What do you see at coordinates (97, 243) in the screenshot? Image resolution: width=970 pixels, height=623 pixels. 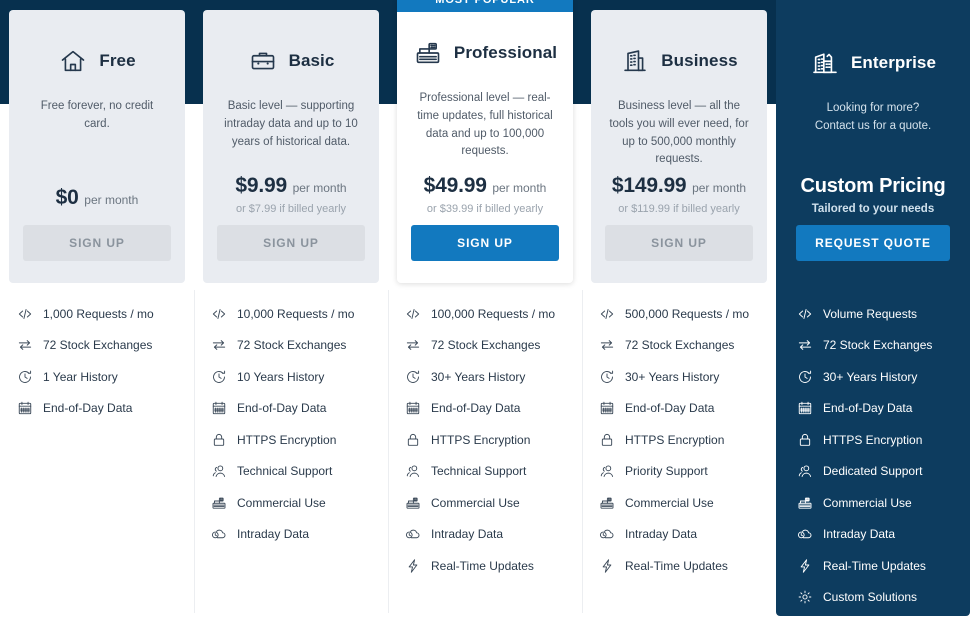 I see `sign-up-button-free: SIGN UP` at bounding box center [97, 243].